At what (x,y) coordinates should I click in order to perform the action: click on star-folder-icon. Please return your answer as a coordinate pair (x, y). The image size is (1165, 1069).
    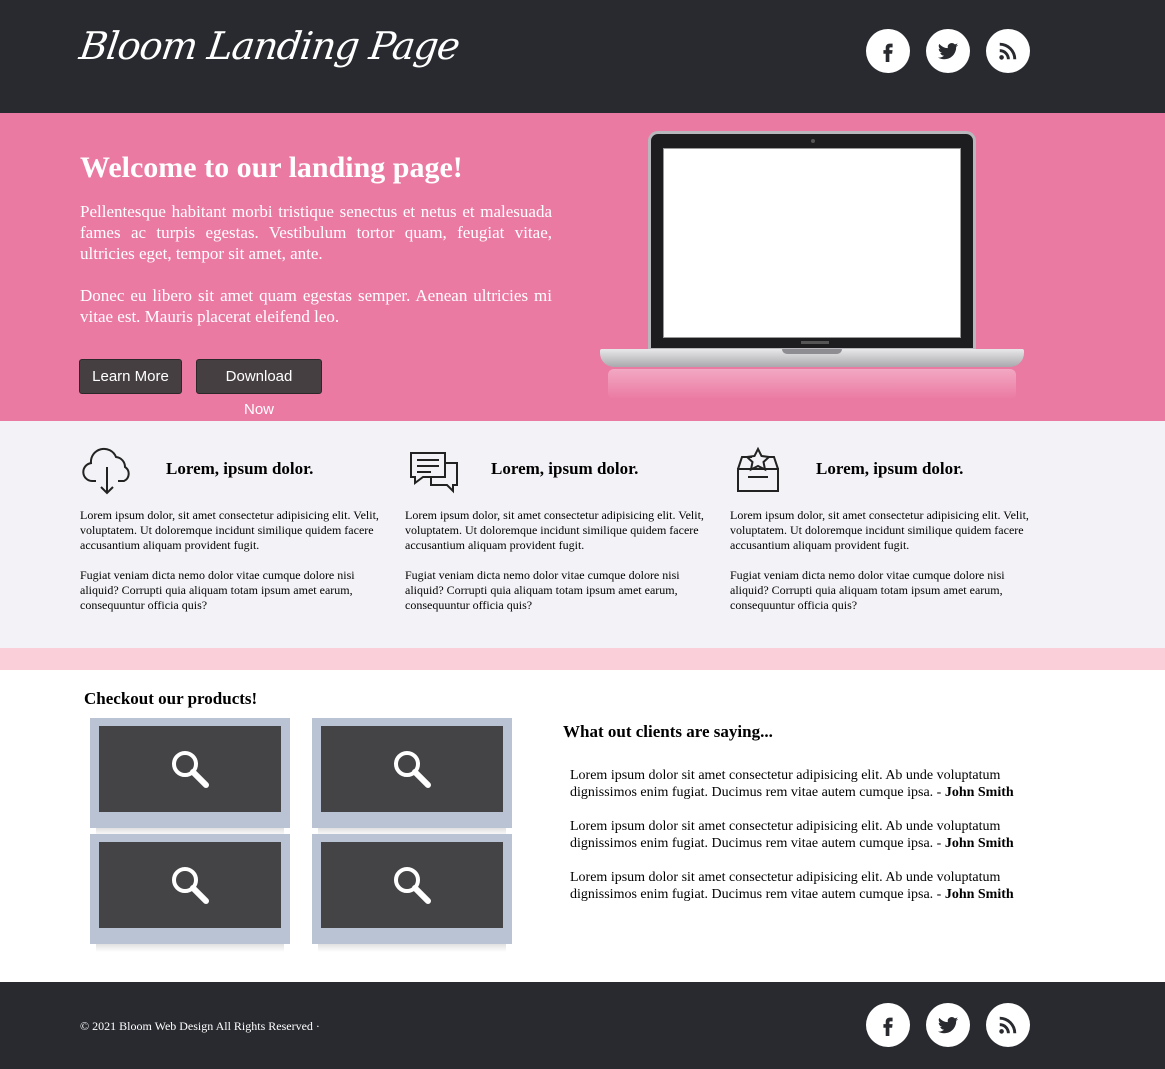
    Looking at the image, I should click on (758, 469).